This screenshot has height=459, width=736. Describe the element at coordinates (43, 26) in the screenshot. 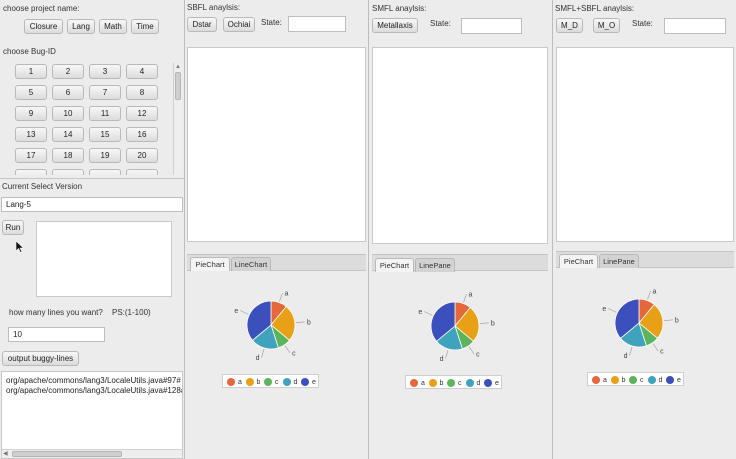

I see `project-closure-button: Closure` at that location.